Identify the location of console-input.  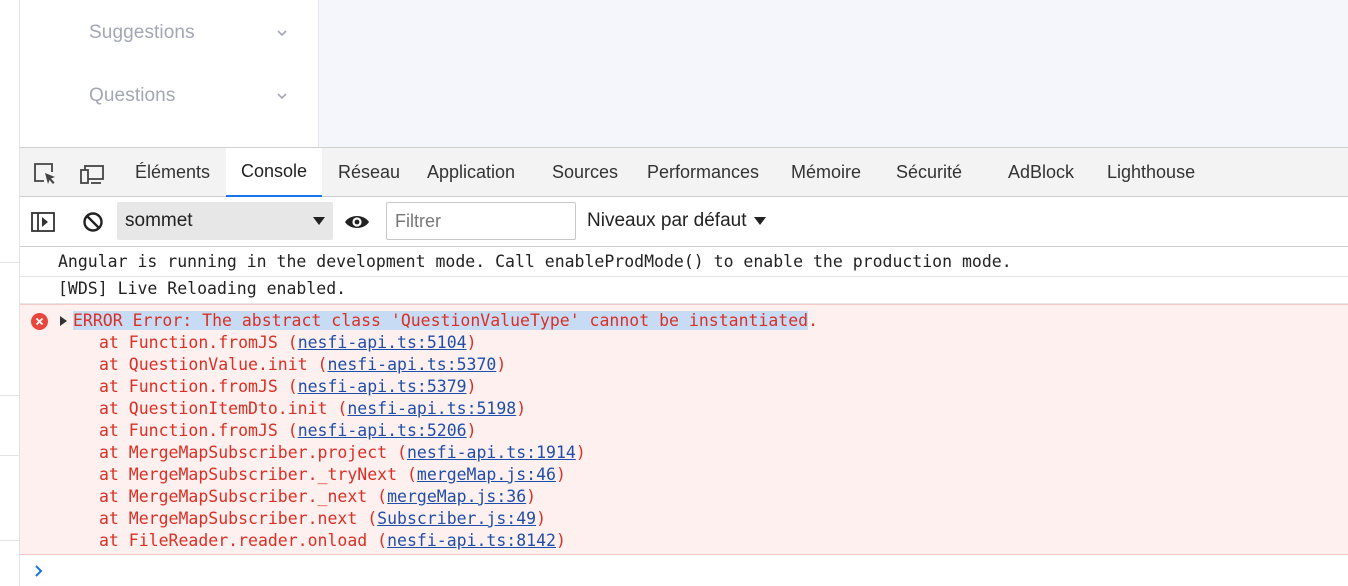
(702, 571).